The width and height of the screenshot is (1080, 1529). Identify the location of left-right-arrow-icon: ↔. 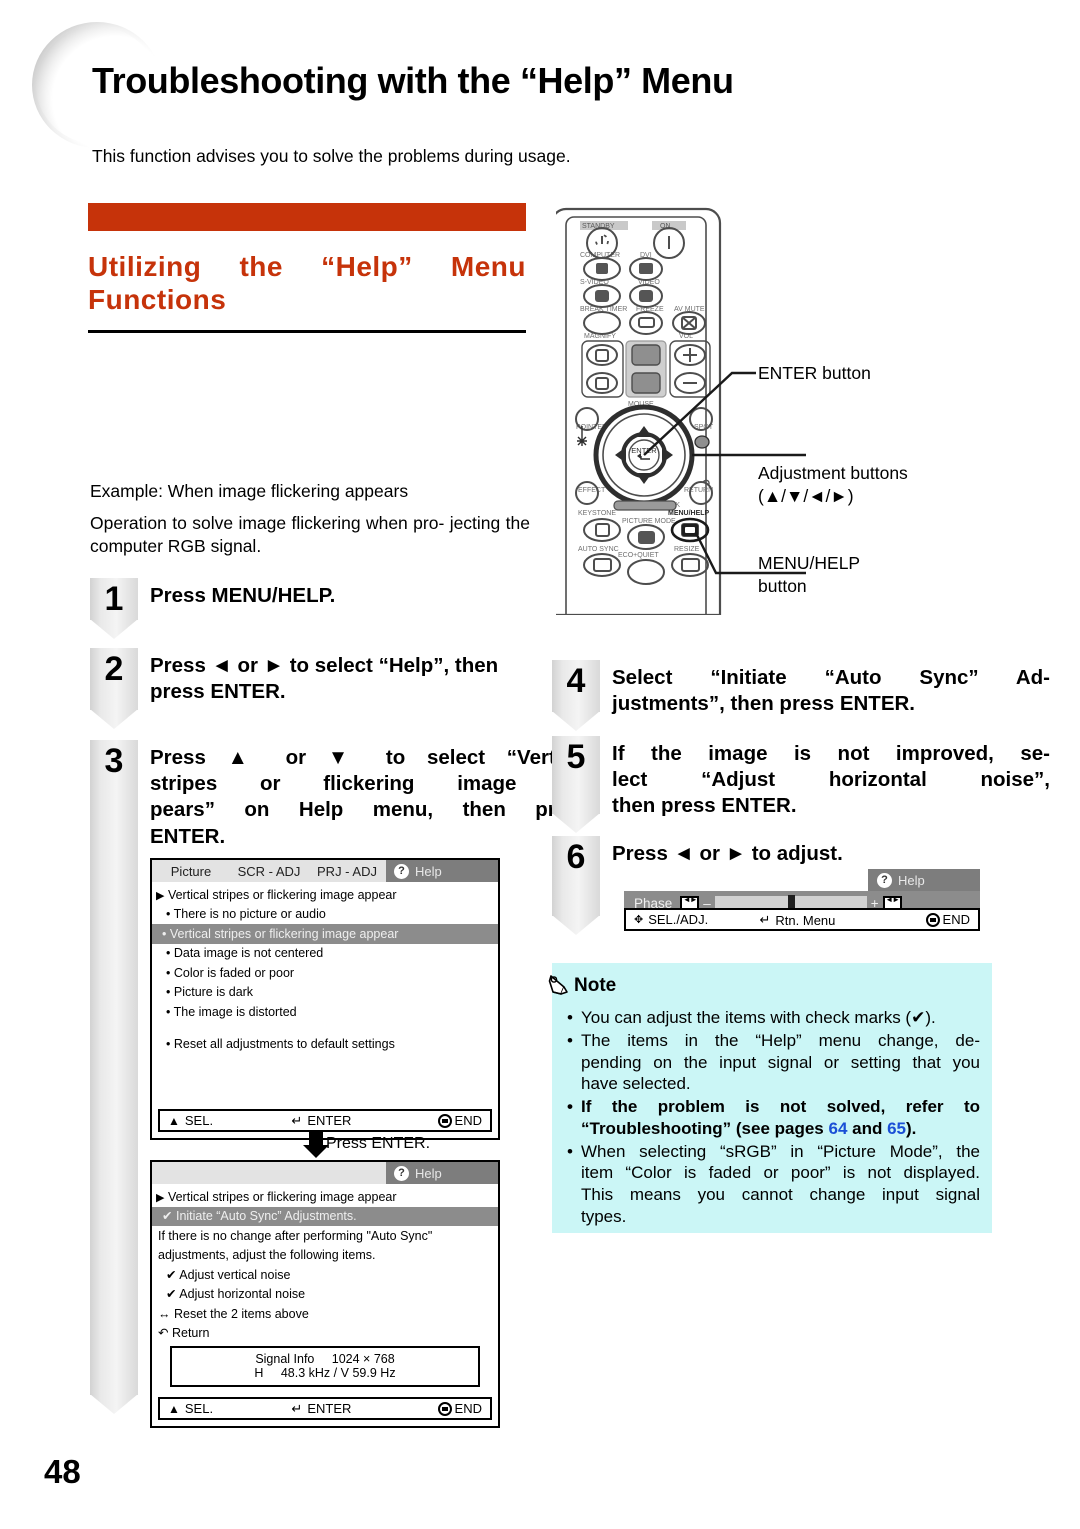
(164, 1313).